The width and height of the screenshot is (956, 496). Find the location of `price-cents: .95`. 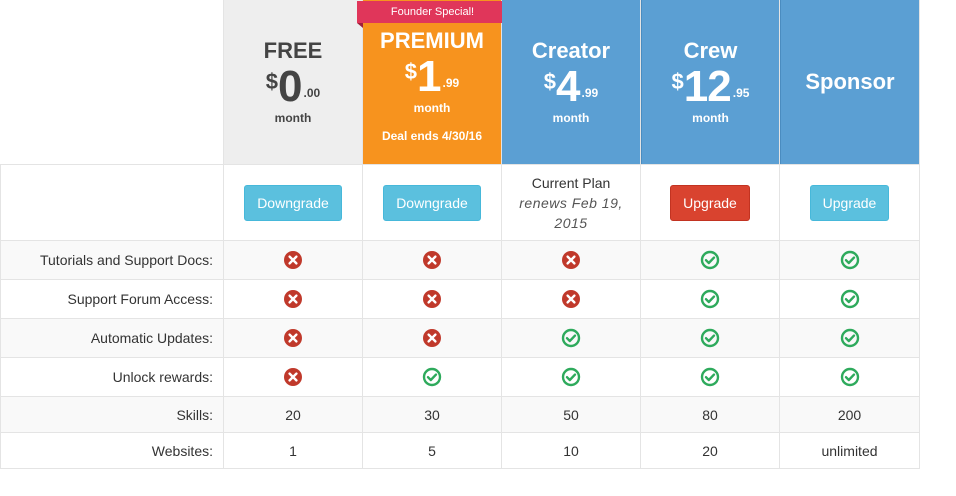

price-cents: .95 is located at coordinates (741, 93).